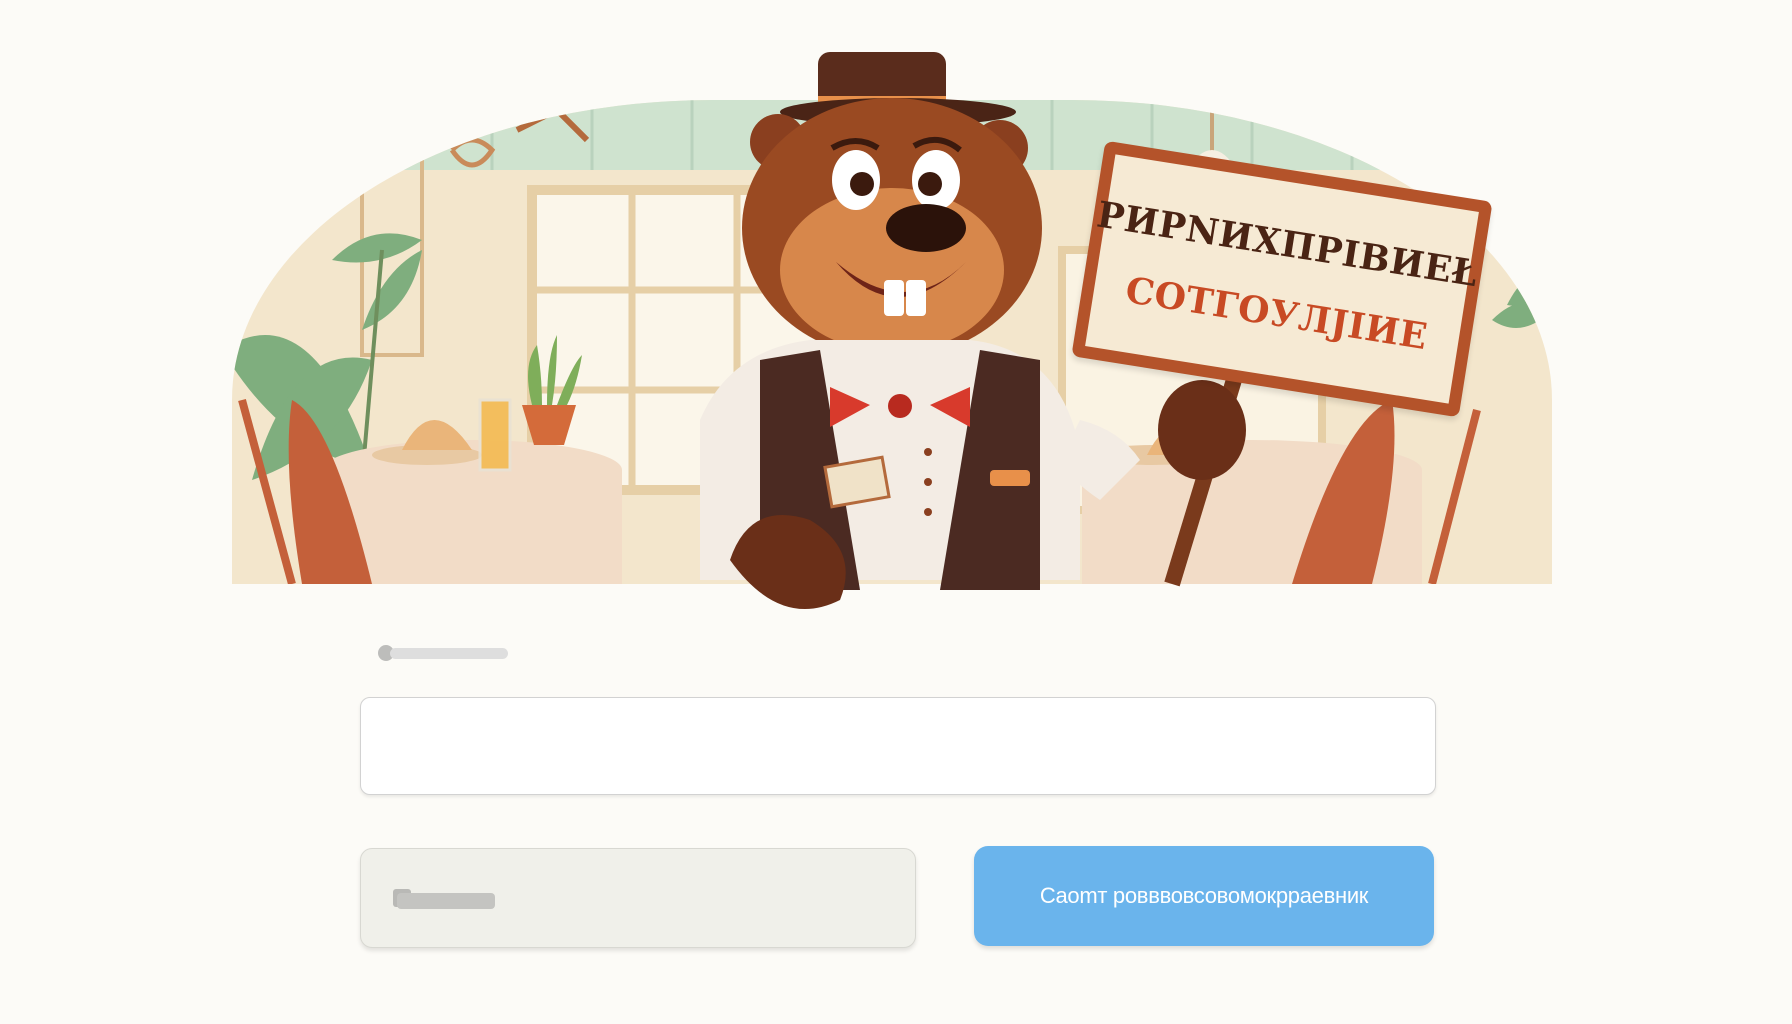 The width and height of the screenshot is (1792, 1024). I want to click on secondary-button, so click(638, 898).